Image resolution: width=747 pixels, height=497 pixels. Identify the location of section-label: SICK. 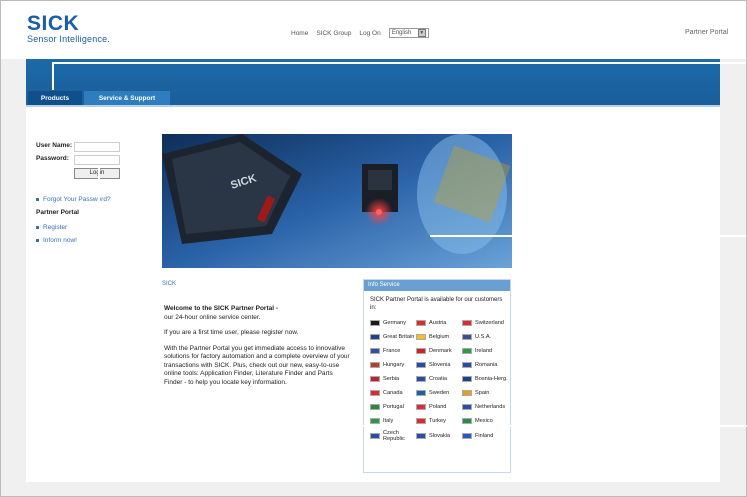
(169, 284).